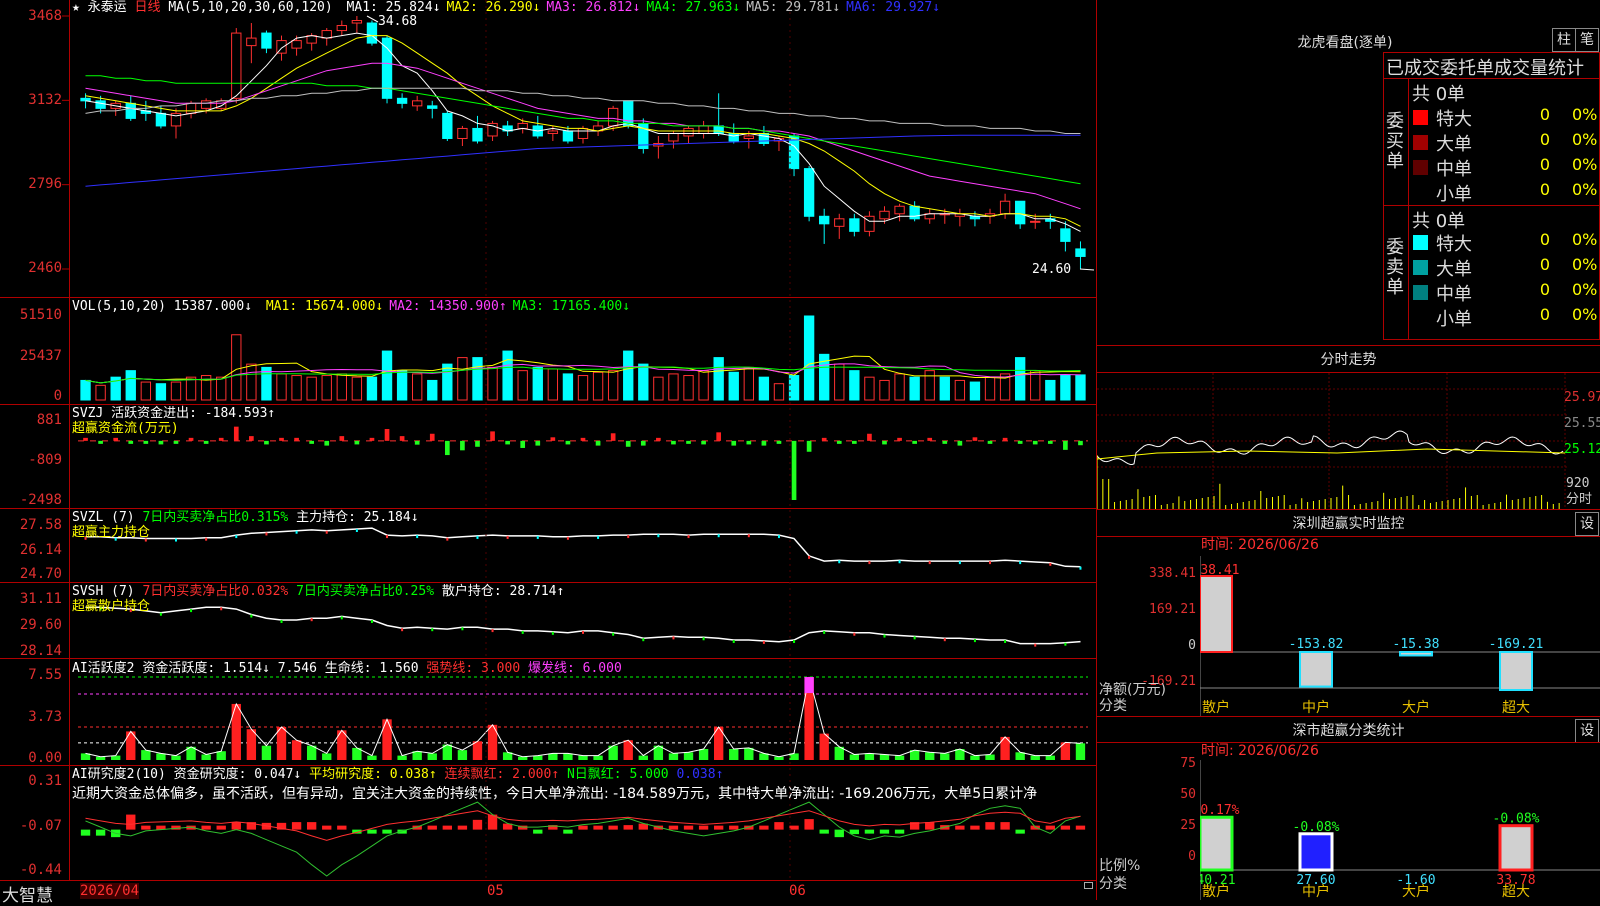  I want to click on svzj-axis-label: -2498, so click(40, 500).